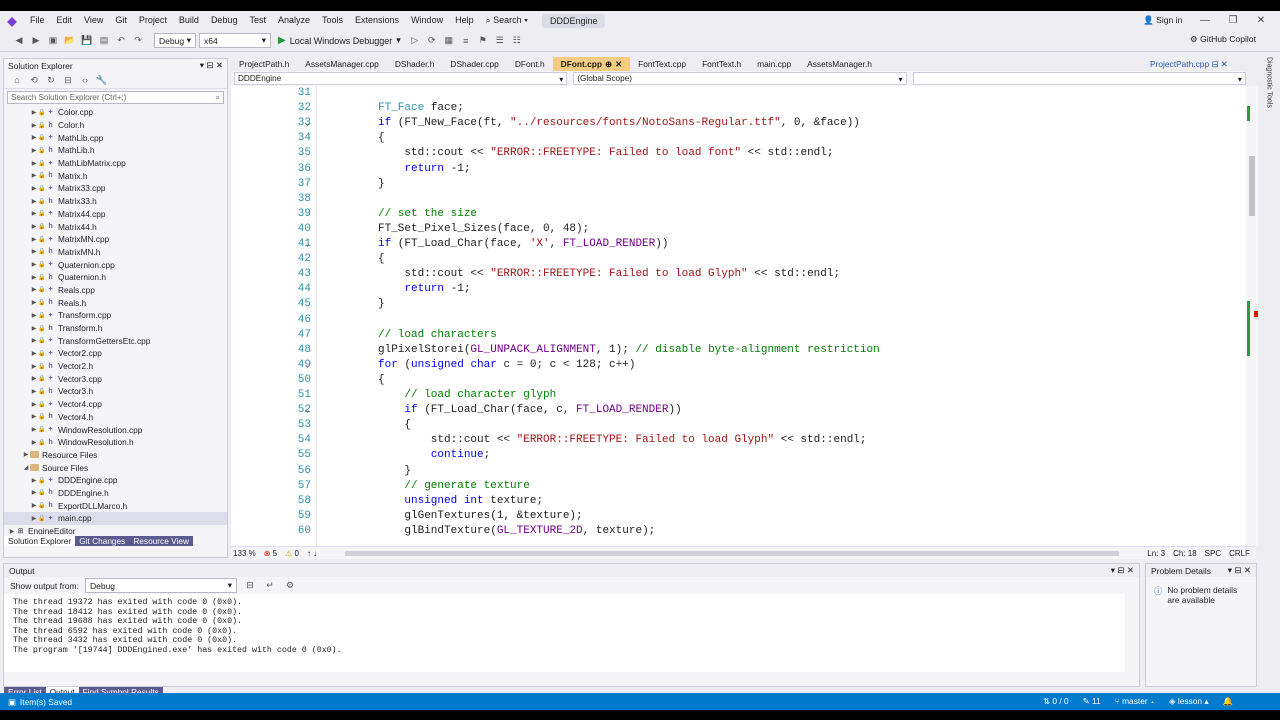  Describe the element at coordinates (743, 289) in the screenshot. I see `code-line: 44 return -1;` at that location.